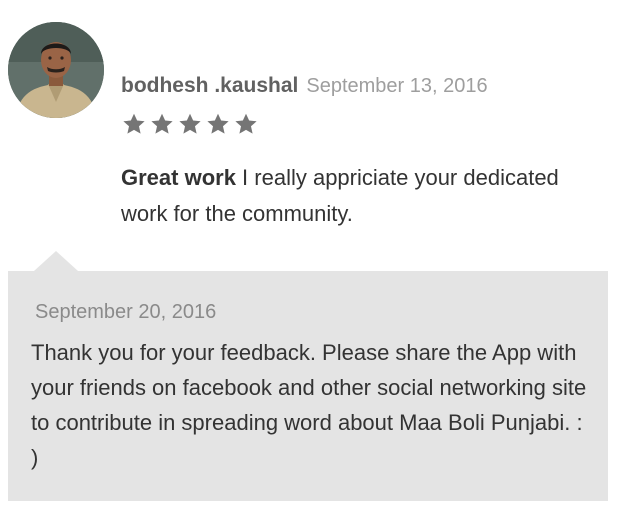 This screenshot has width=624, height=508. Describe the element at coordinates (56, 261) in the screenshot. I see `reply-pointer` at that location.